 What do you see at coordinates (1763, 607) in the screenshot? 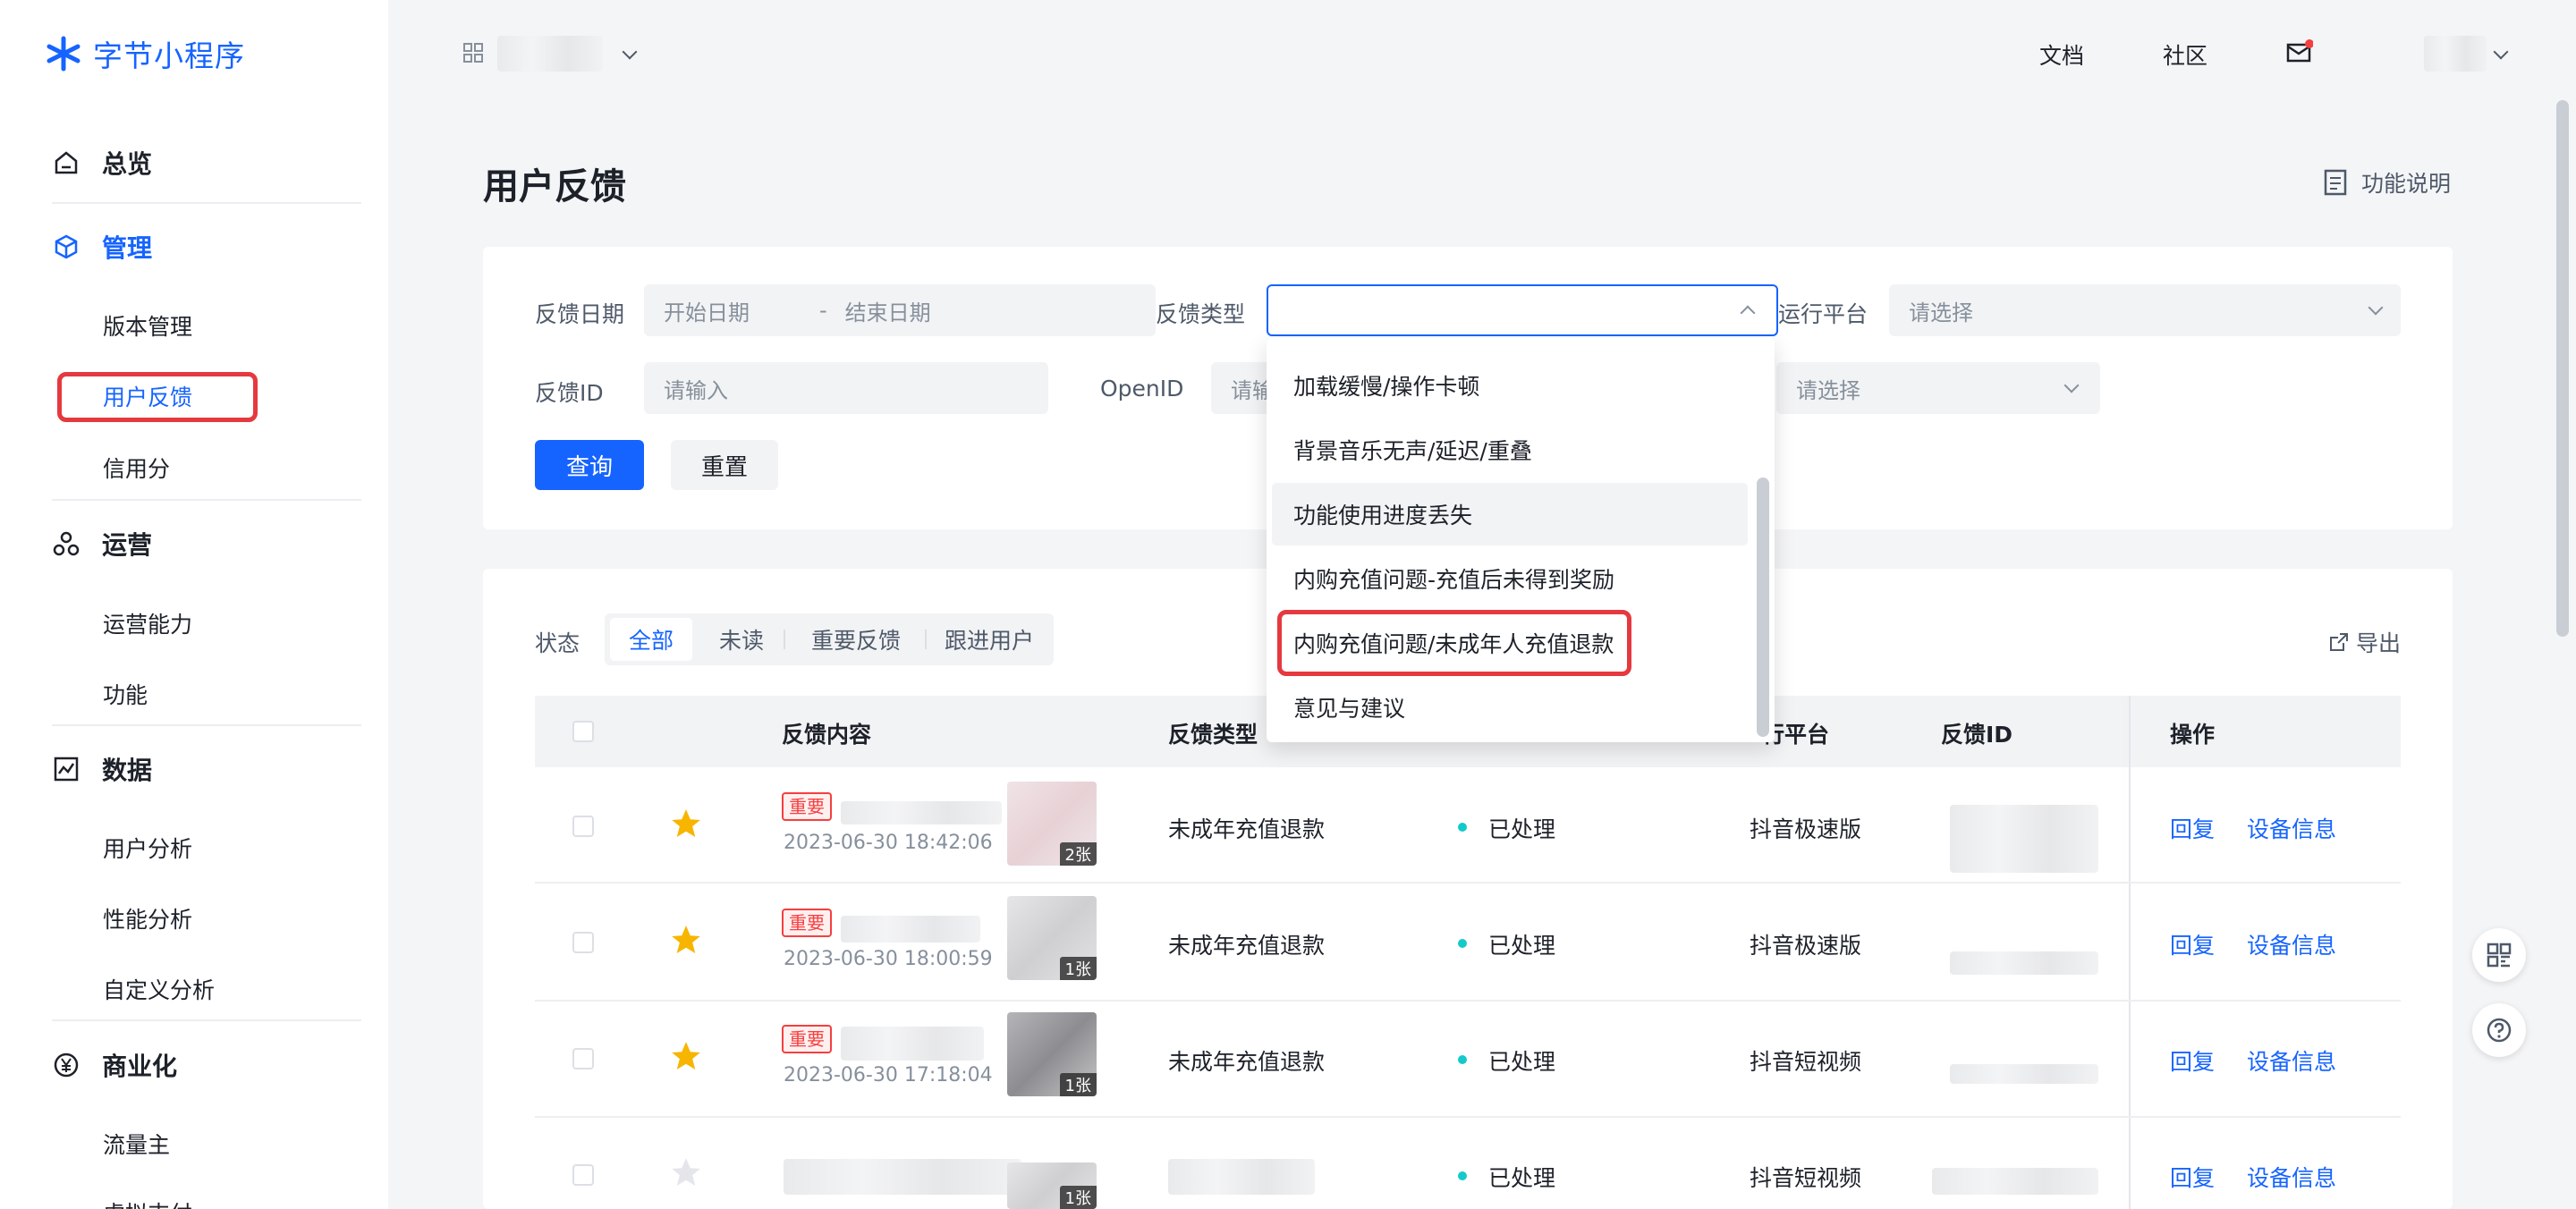
I see `dropdown-scrollbar` at bounding box center [1763, 607].